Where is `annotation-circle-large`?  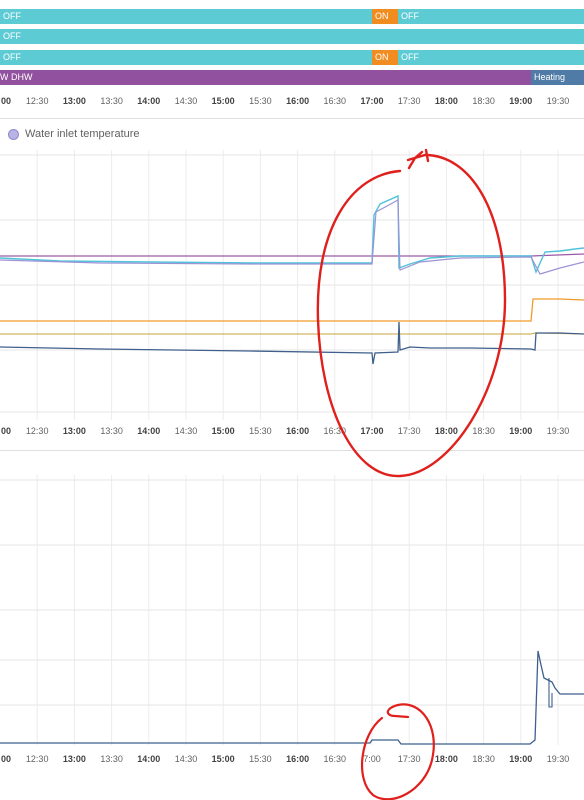
annotation-circle-large is located at coordinates (411, 313).